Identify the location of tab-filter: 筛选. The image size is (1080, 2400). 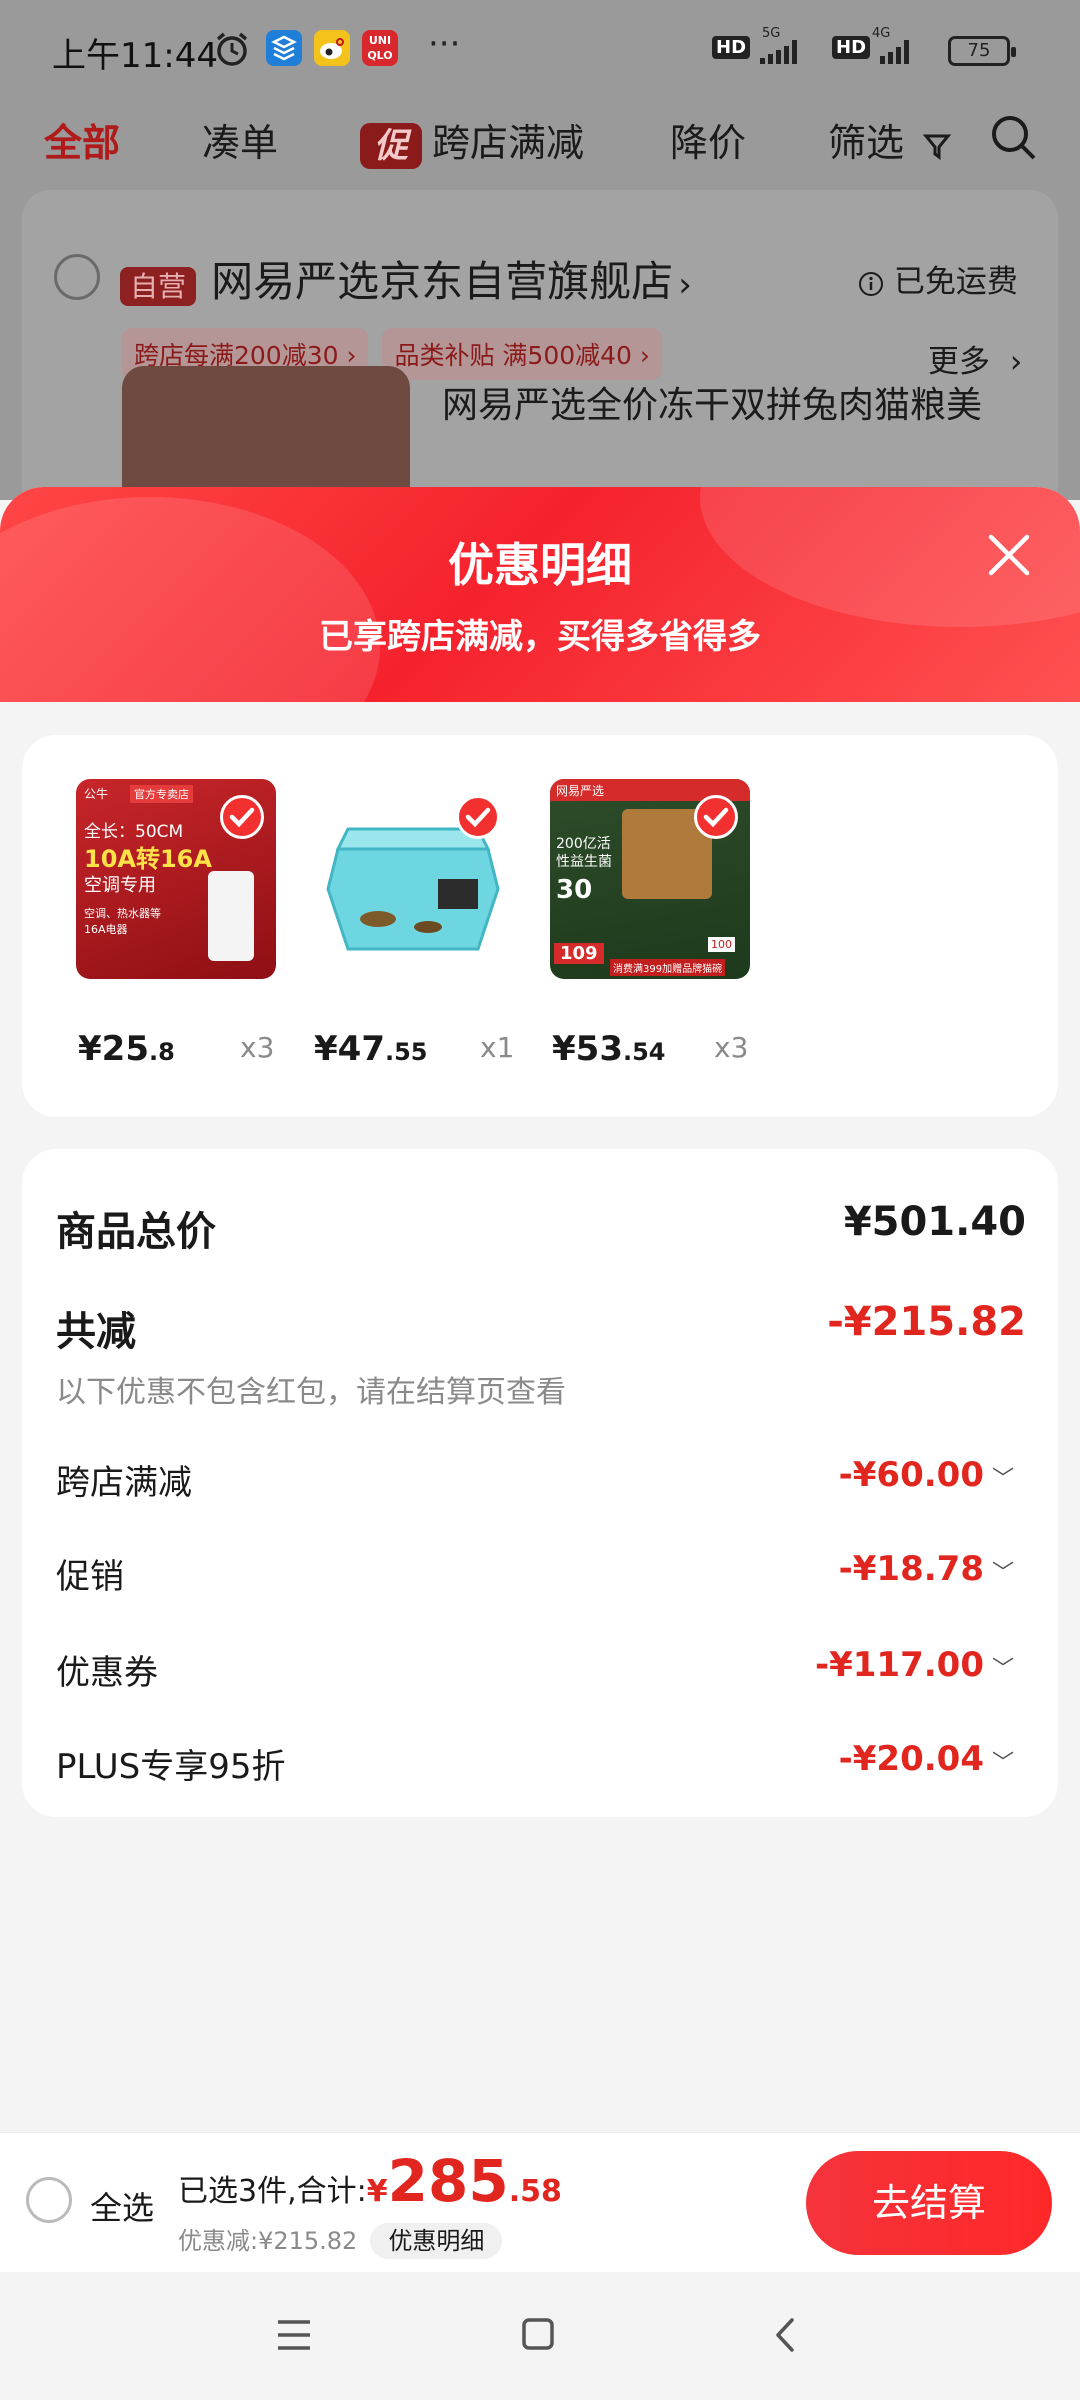
(890, 139).